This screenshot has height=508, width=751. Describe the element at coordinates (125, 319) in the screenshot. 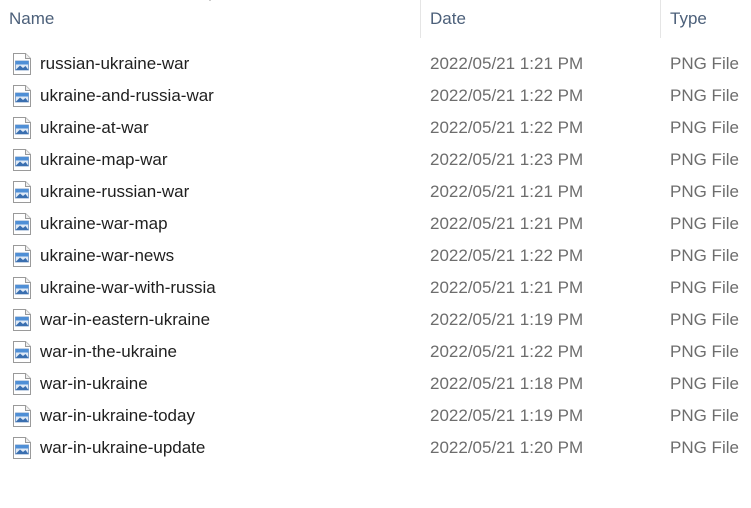

I see `file-name: war-in-eastern-ukraine` at that location.